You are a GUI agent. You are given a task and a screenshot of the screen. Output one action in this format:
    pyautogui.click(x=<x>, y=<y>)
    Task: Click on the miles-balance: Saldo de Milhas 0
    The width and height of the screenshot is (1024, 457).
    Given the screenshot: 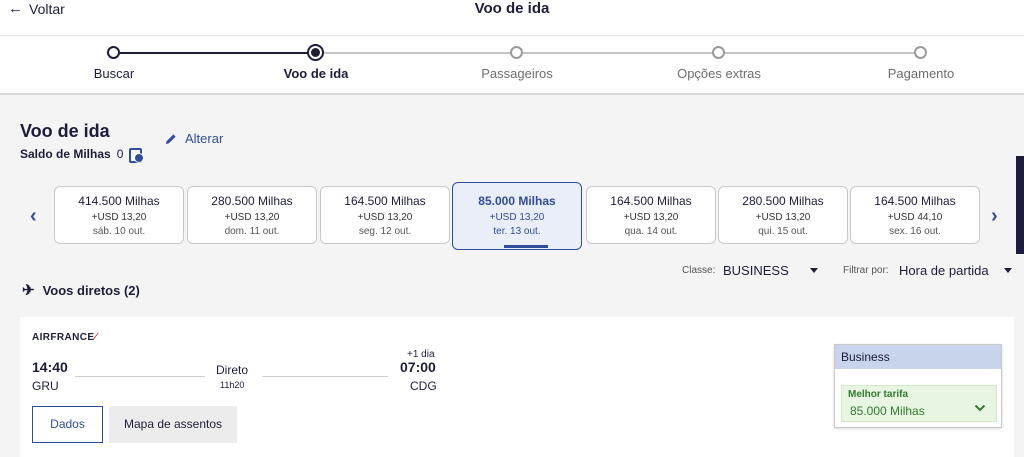 What is the action you would take?
    pyautogui.click(x=82, y=155)
    